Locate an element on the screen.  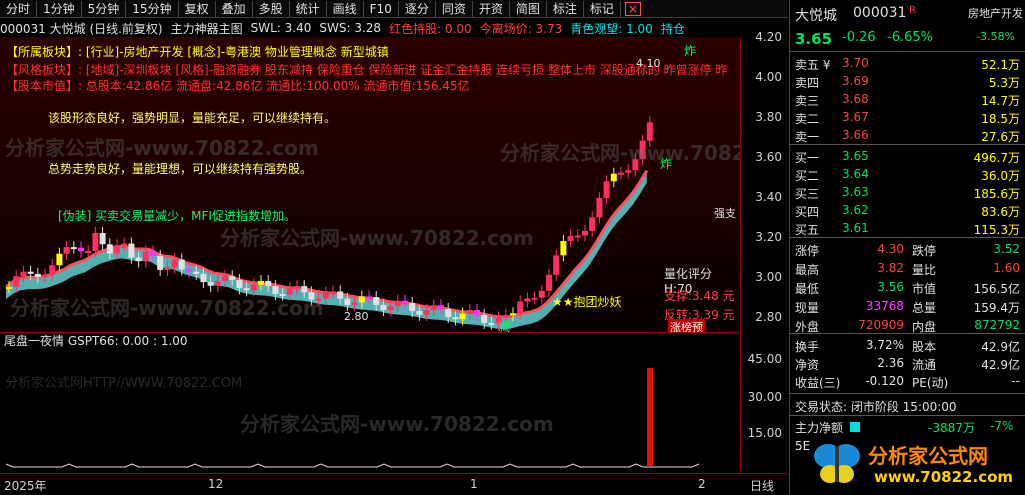
tool-tongji: 统计 is located at coordinates (308, 8).